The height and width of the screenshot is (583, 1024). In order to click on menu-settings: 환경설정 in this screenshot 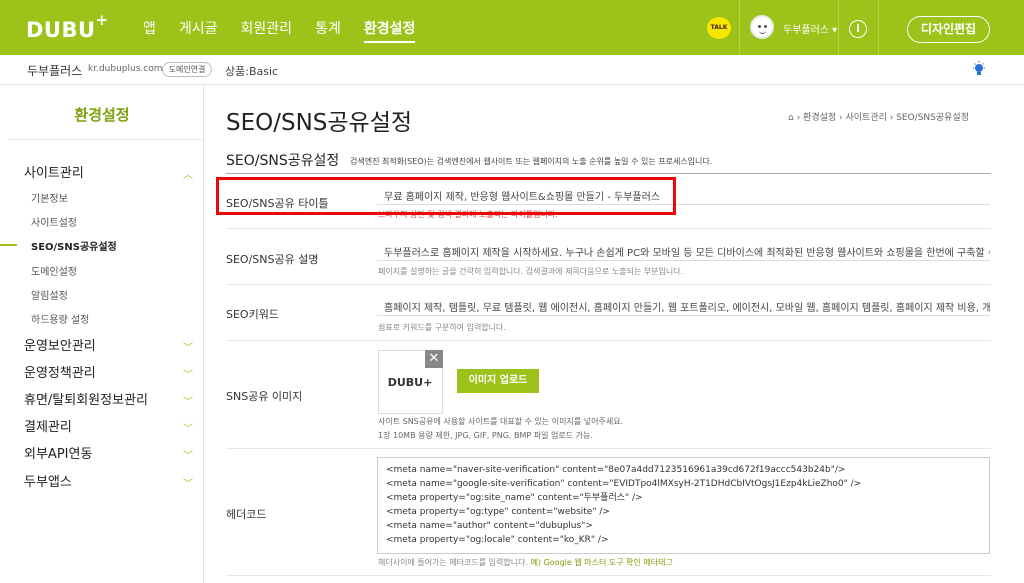, I will do `click(389, 30)`.